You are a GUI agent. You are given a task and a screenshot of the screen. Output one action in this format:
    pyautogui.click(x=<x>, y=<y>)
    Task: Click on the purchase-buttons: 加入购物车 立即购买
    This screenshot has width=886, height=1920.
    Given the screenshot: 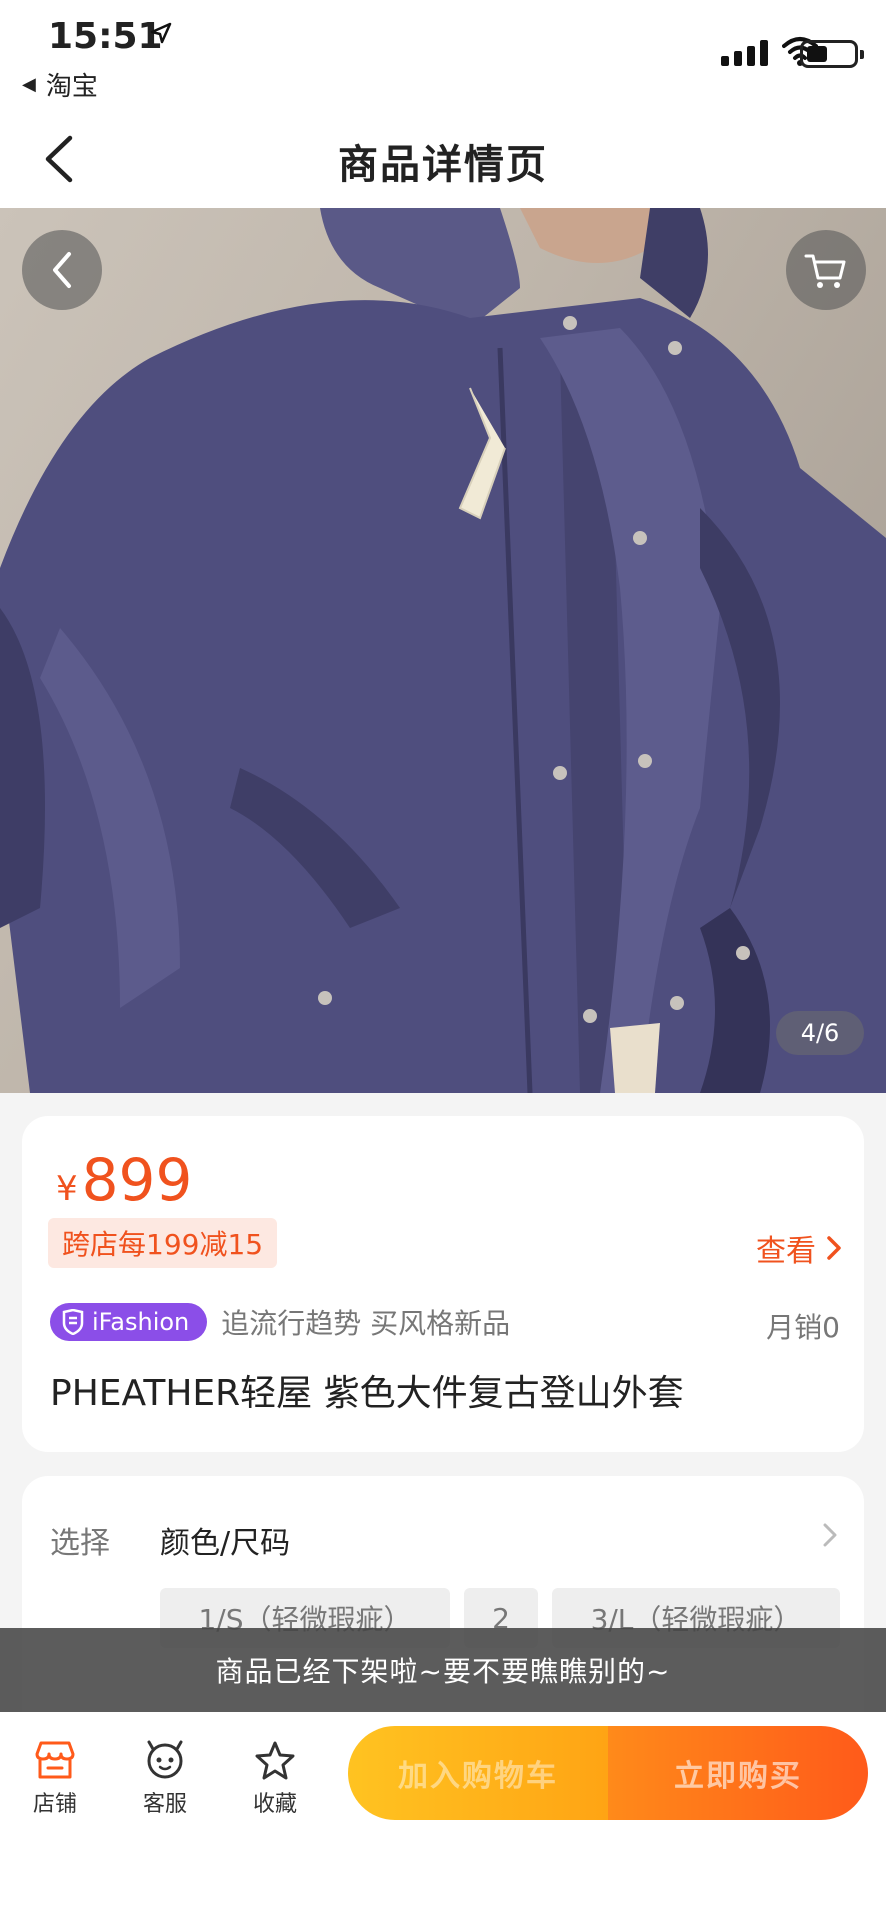 What is the action you would take?
    pyautogui.click(x=608, y=1773)
    